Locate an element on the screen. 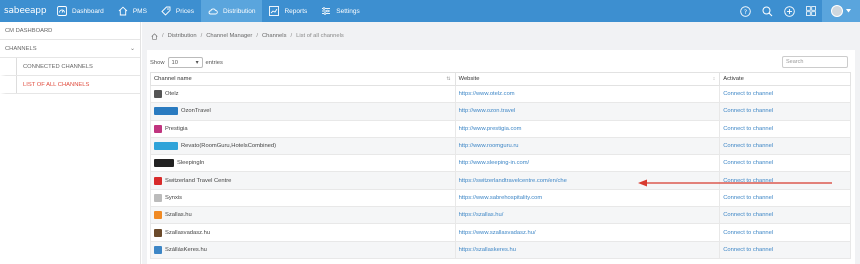 The height and width of the screenshot is (264, 860). nav-prices: Prices is located at coordinates (177, 11).